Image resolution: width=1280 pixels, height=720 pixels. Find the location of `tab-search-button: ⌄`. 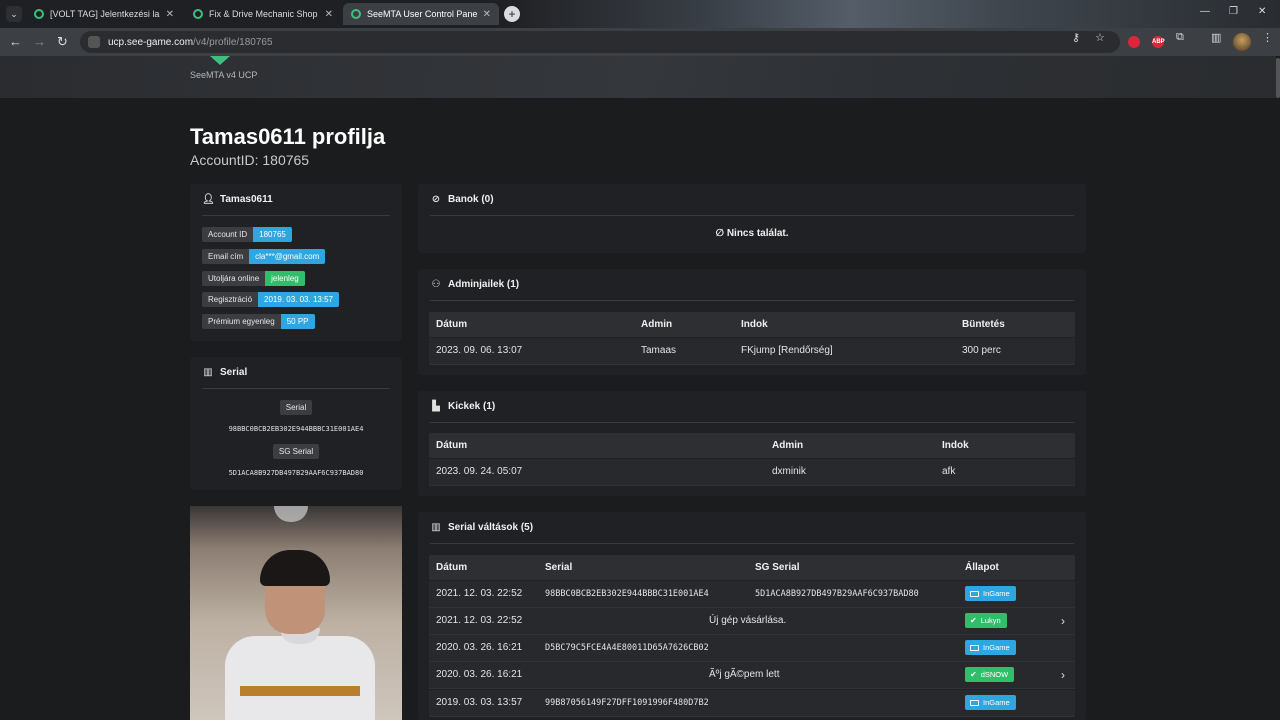

tab-search-button: ⌄ is located at coordinates (14, 14).